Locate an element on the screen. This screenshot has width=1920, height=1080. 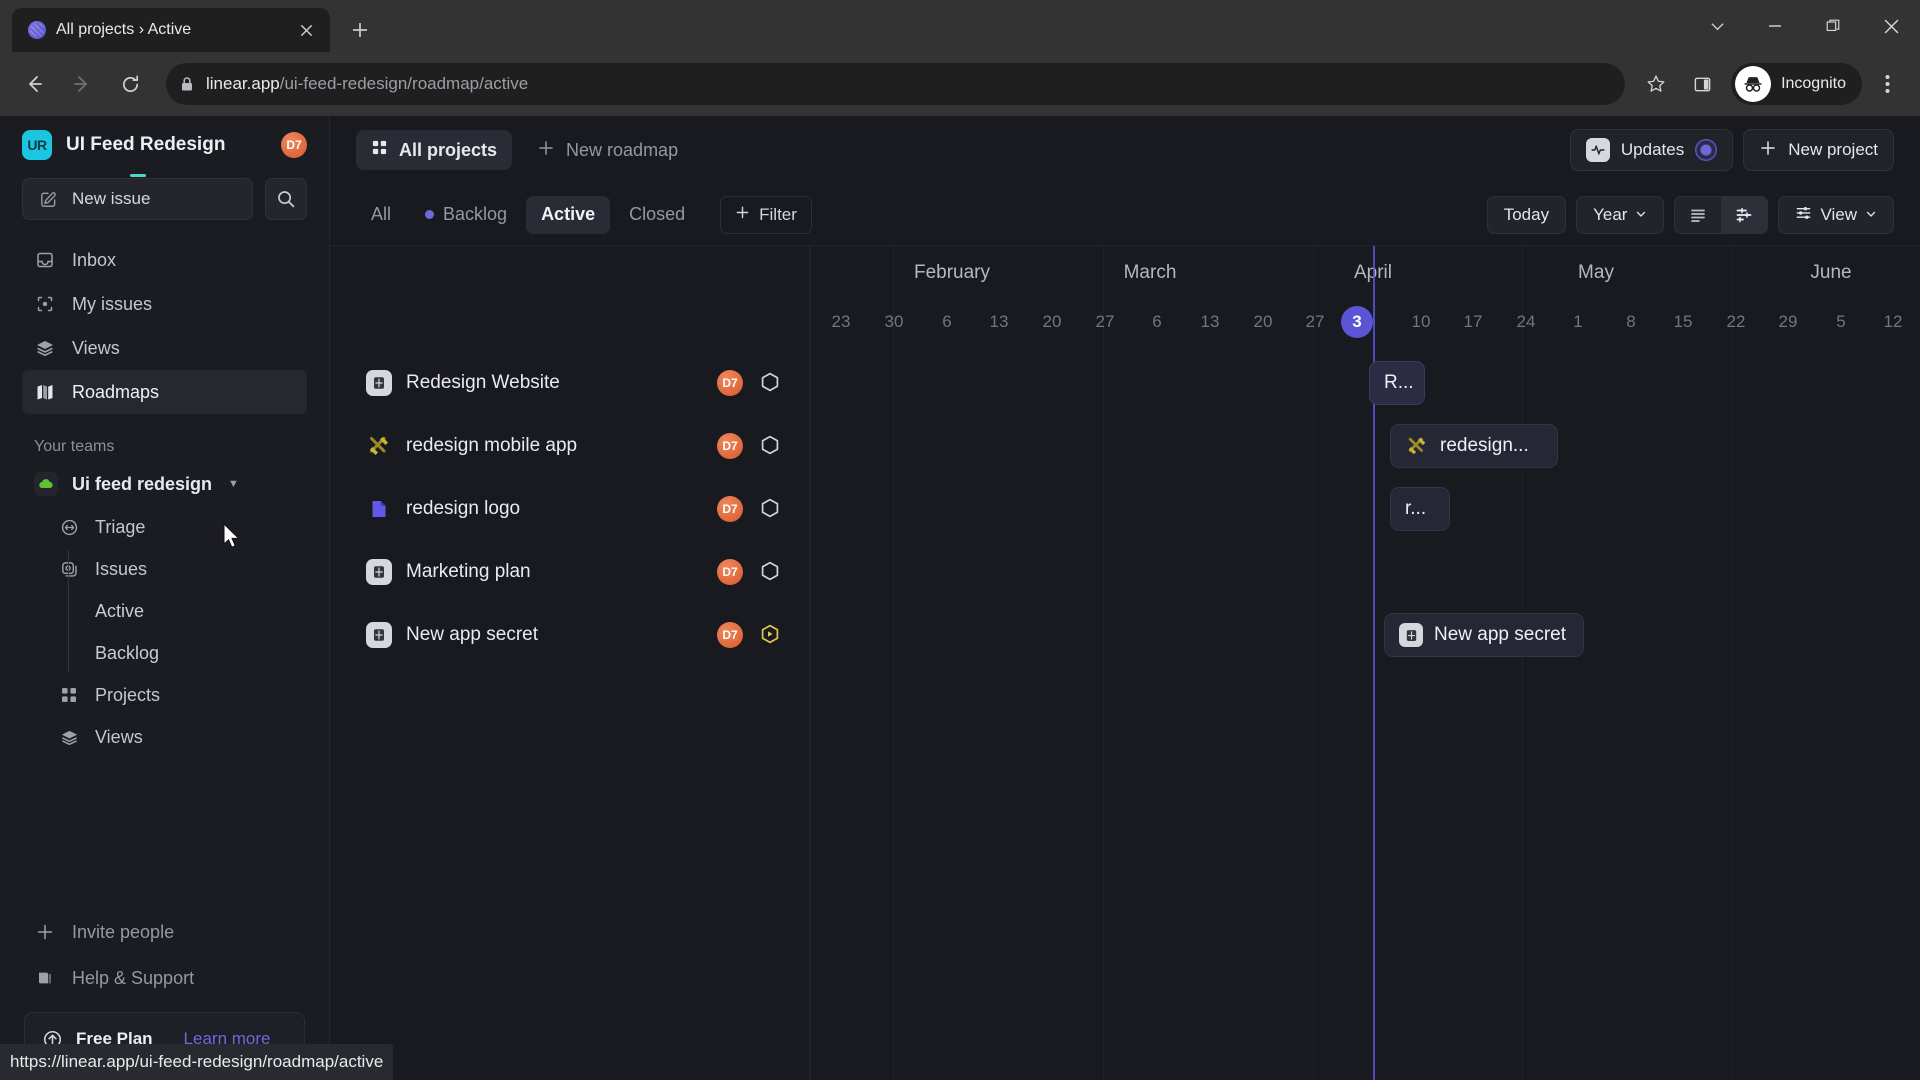
new-issue-button: New issue is located at coordinates (137, 199).